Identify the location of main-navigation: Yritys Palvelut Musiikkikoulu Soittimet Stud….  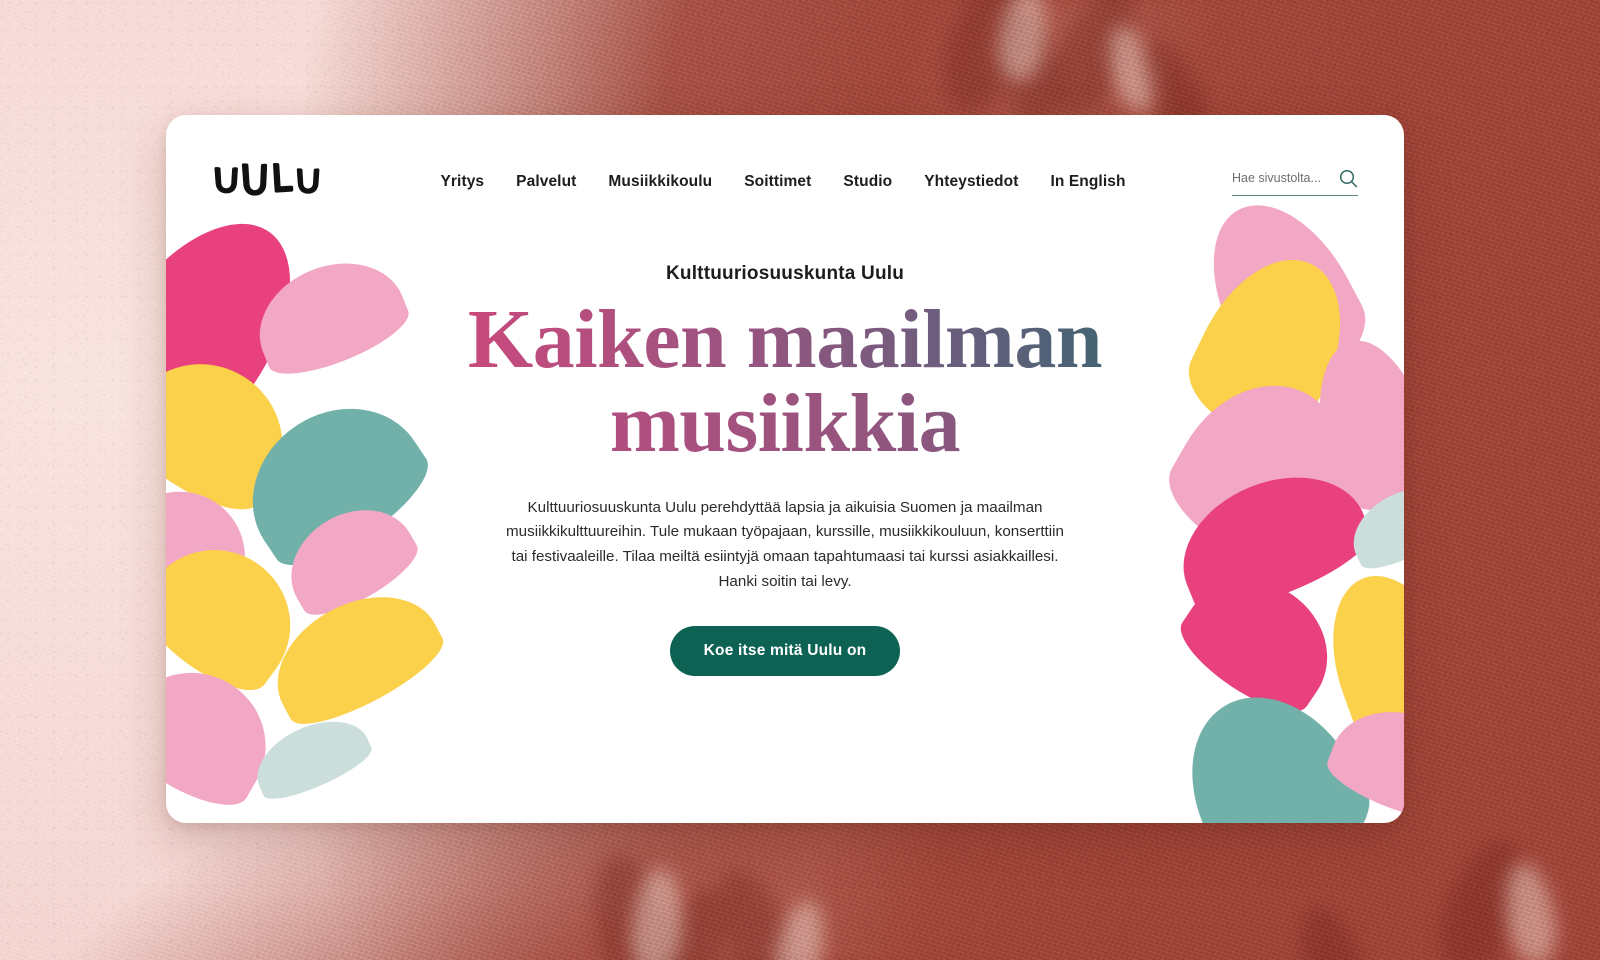
(783, 182).